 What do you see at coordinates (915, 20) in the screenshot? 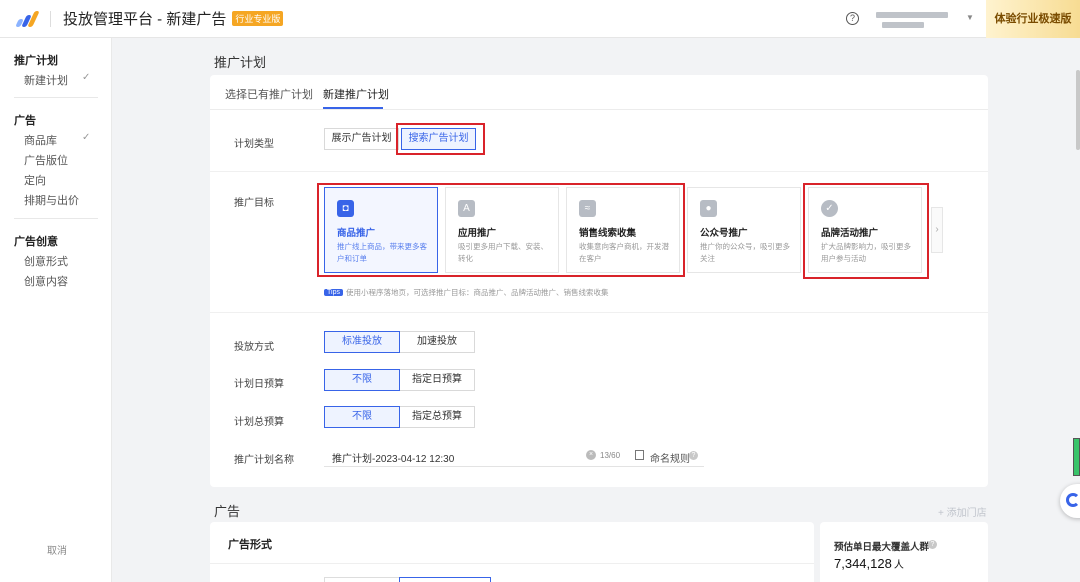
I see `account-switcher` at bounding box center [915, 20].